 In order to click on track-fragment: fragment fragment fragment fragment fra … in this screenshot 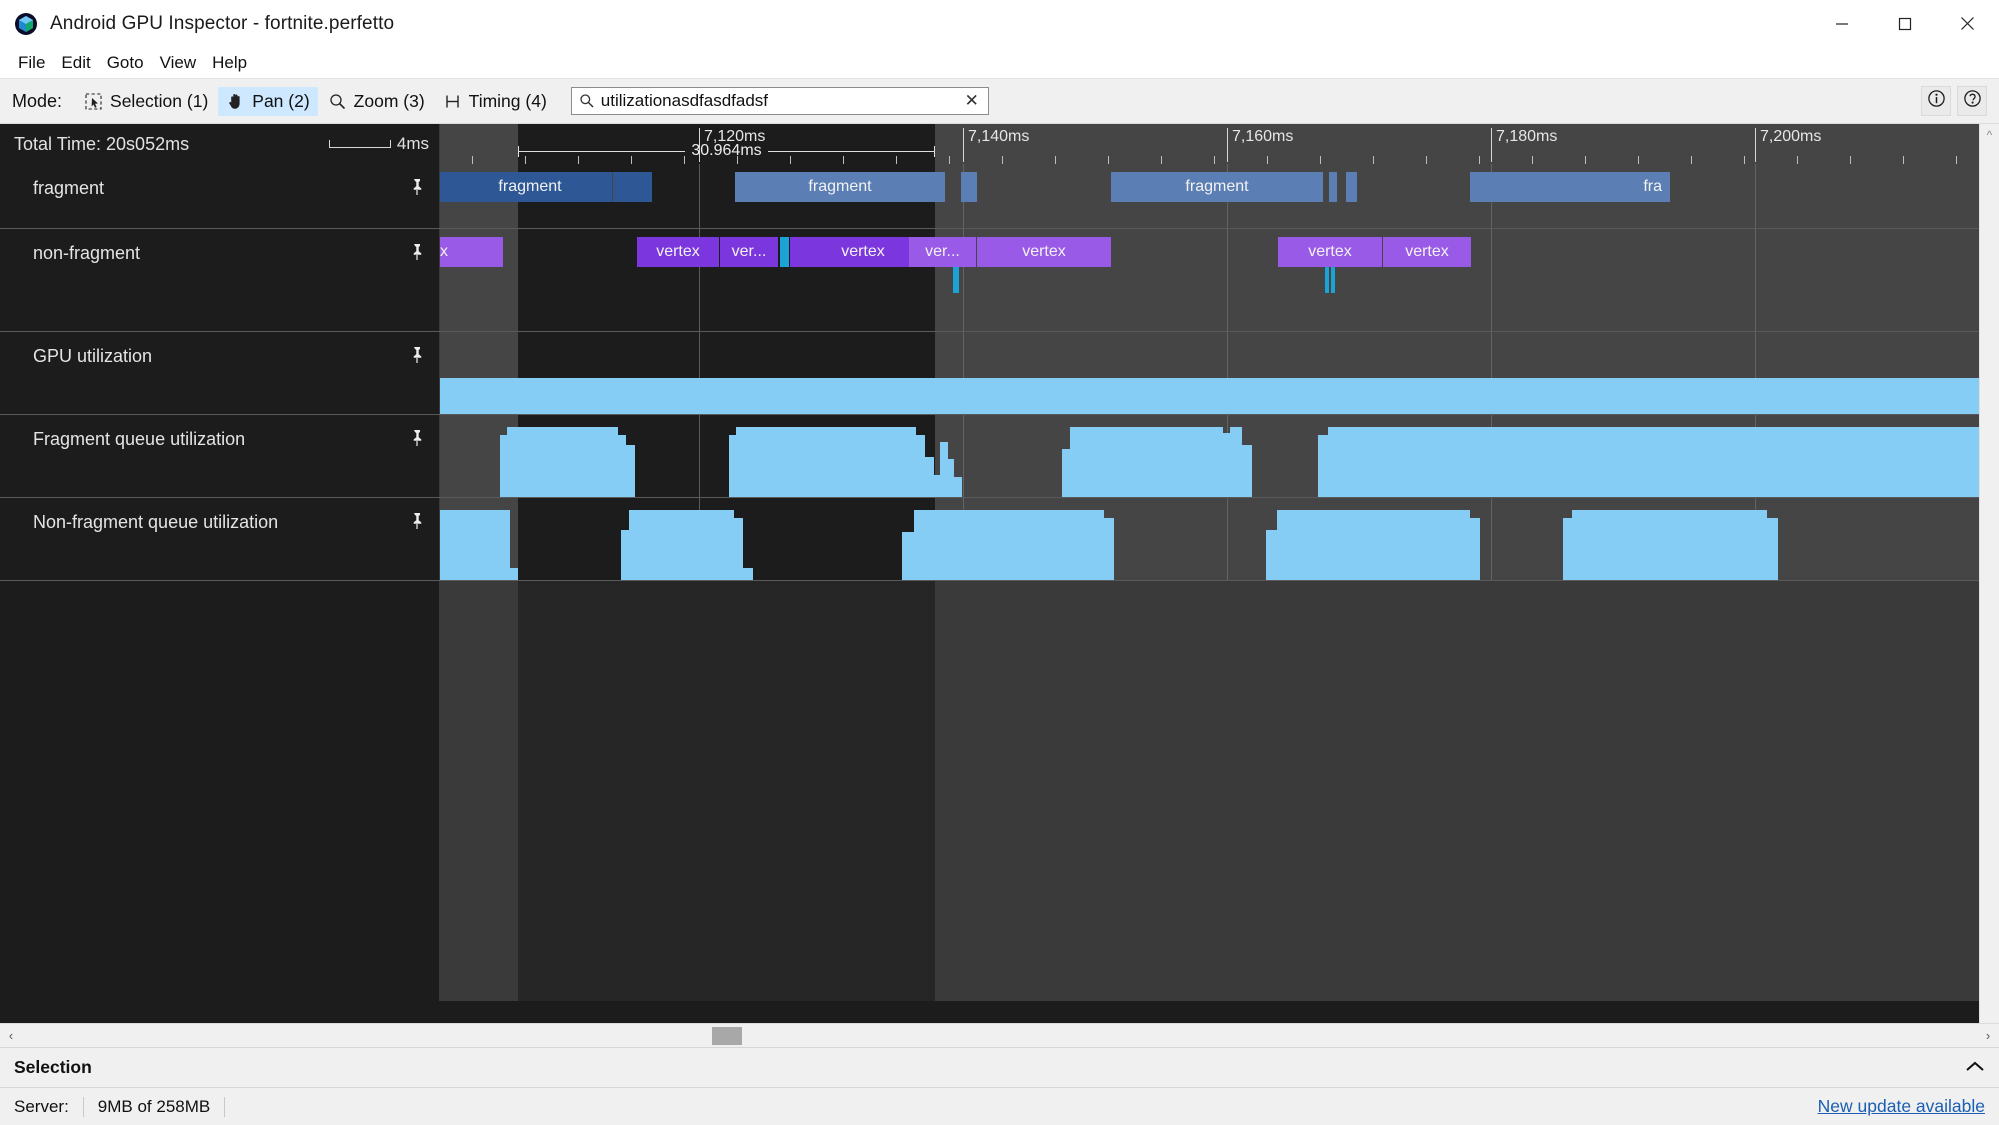, I will do `click(989, 196)`.